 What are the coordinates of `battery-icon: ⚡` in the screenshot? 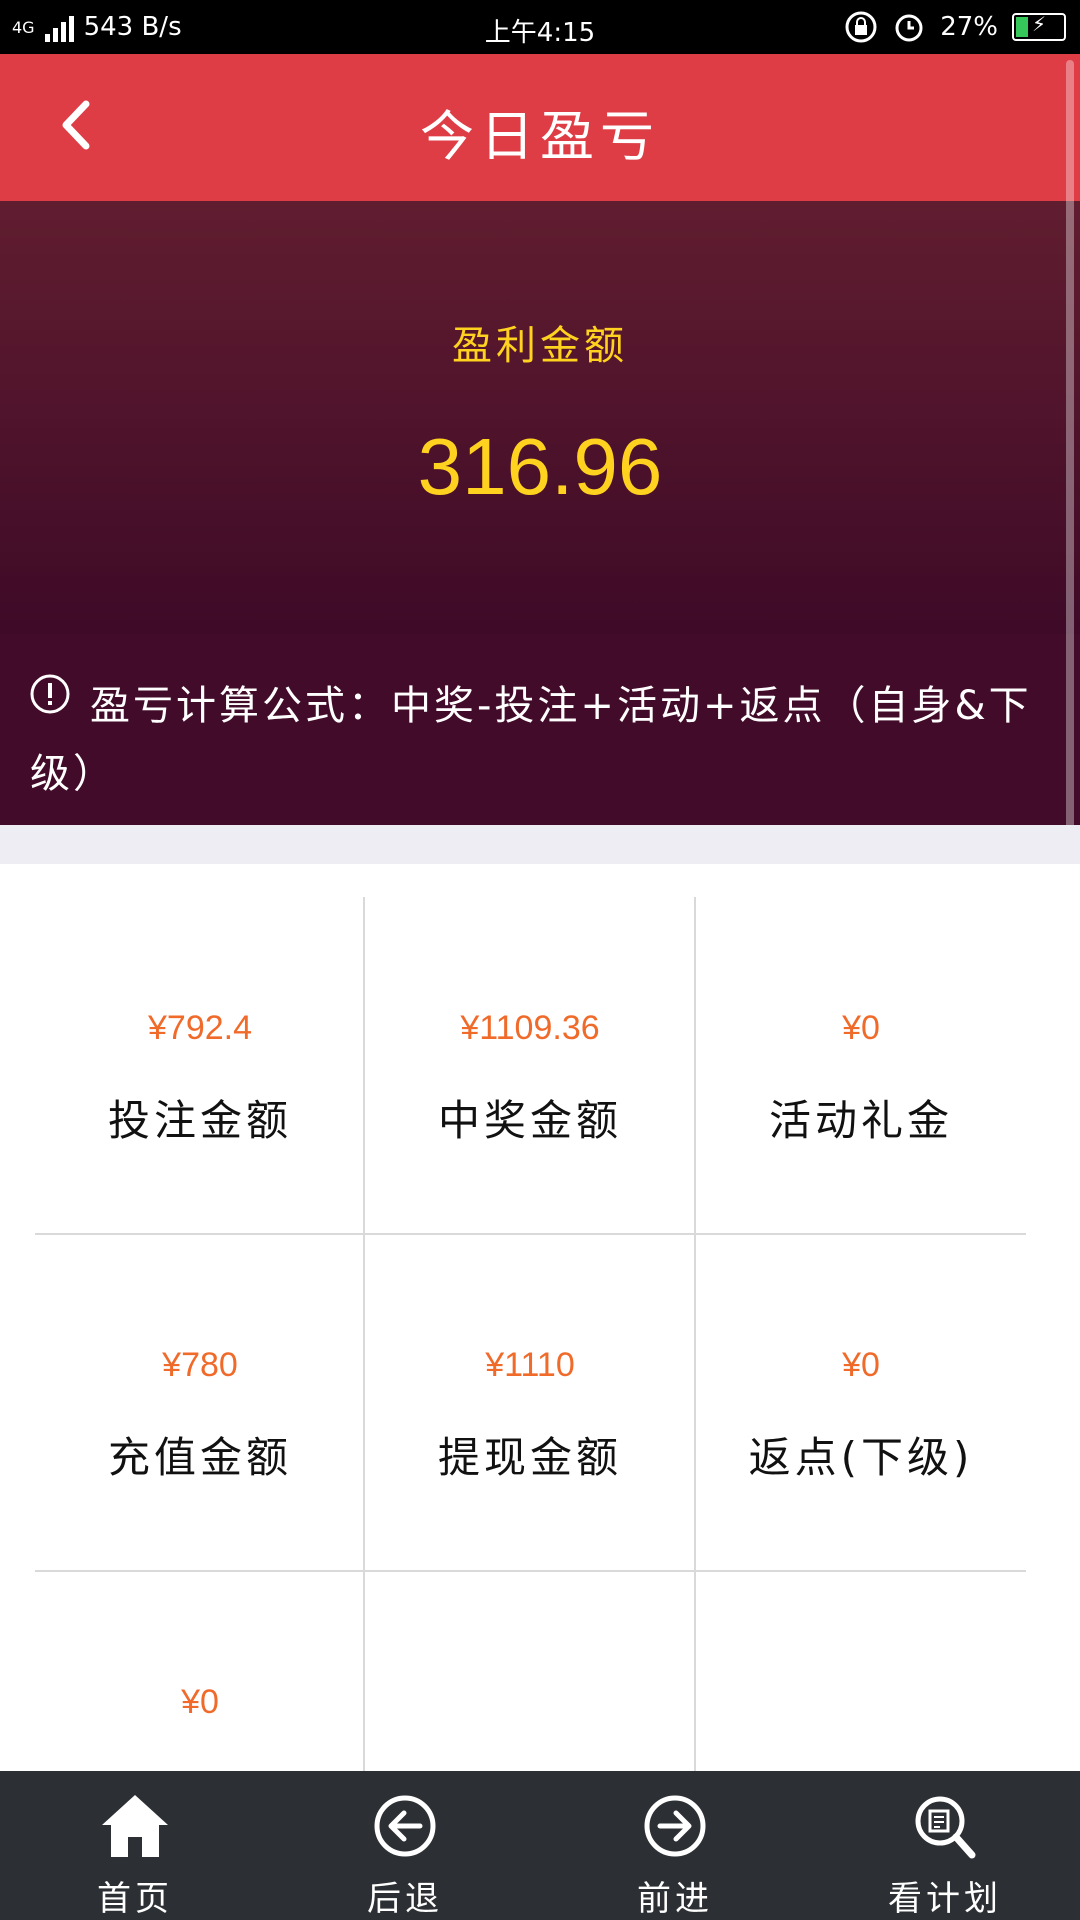 It's located at (1039, 26).